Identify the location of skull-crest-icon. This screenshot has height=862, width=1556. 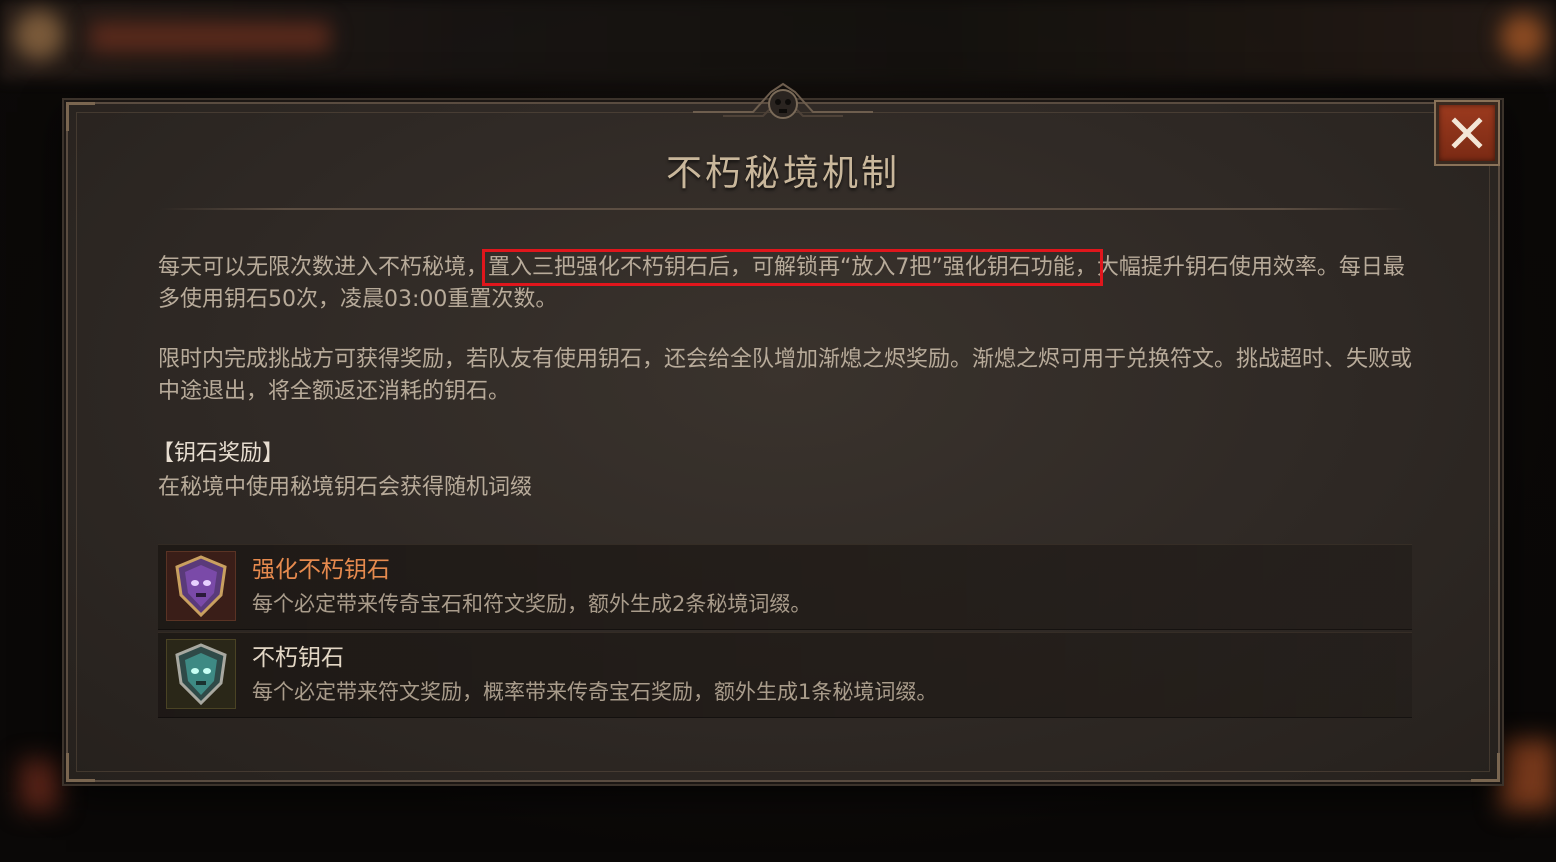
(783, 100).